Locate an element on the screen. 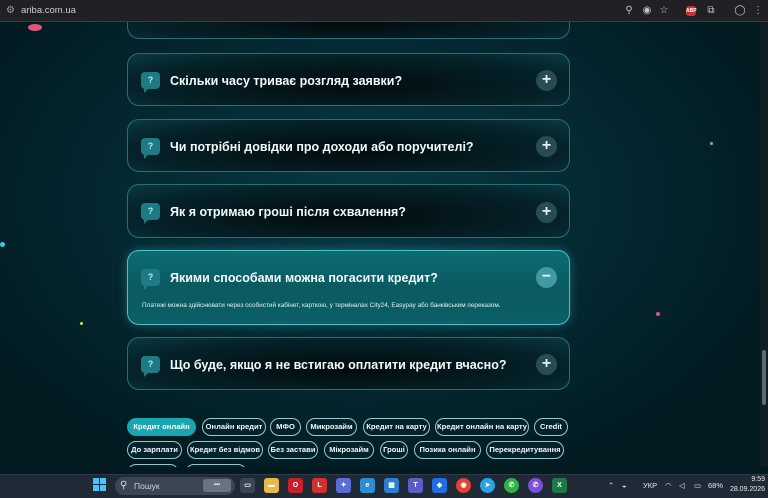 The width and height of the screenshot is (768, 498). scrollbar-thumb is located at coordinates (764, 377).